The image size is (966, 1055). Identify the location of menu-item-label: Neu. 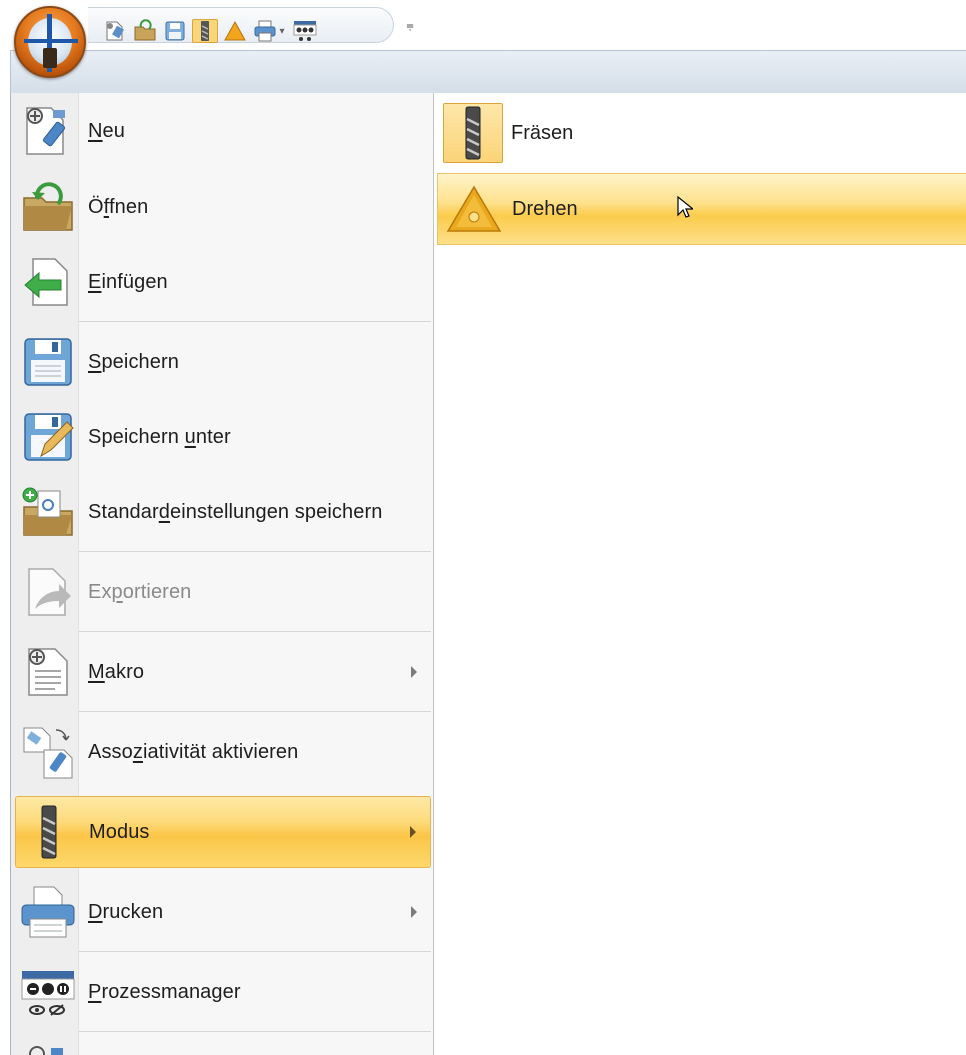
(106, 130).